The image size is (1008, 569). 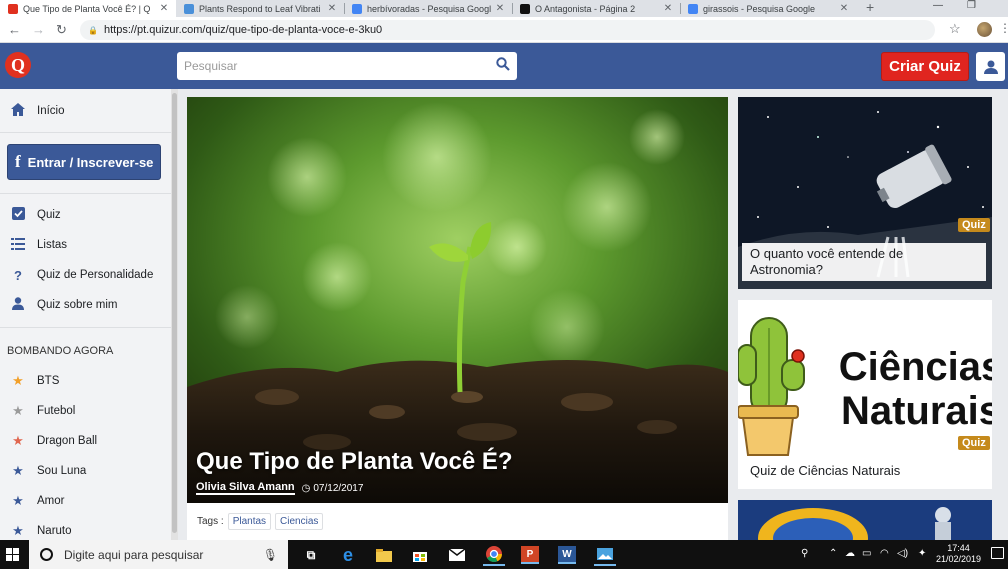 I want to click on sidebar-item-personalidade: ? Quiz de Personalidade, so click(x=85, y=275).